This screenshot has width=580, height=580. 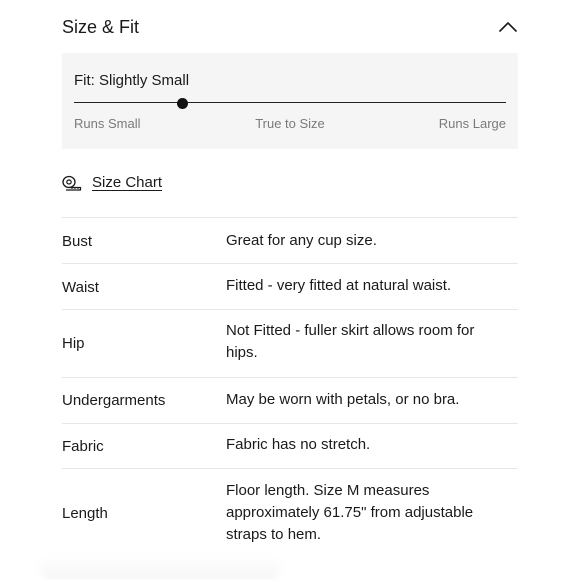 What do you see at coordinates (114, 400) in the screenshot?
I see `detail-label: Undergarments` at bounding box center [114, 400].